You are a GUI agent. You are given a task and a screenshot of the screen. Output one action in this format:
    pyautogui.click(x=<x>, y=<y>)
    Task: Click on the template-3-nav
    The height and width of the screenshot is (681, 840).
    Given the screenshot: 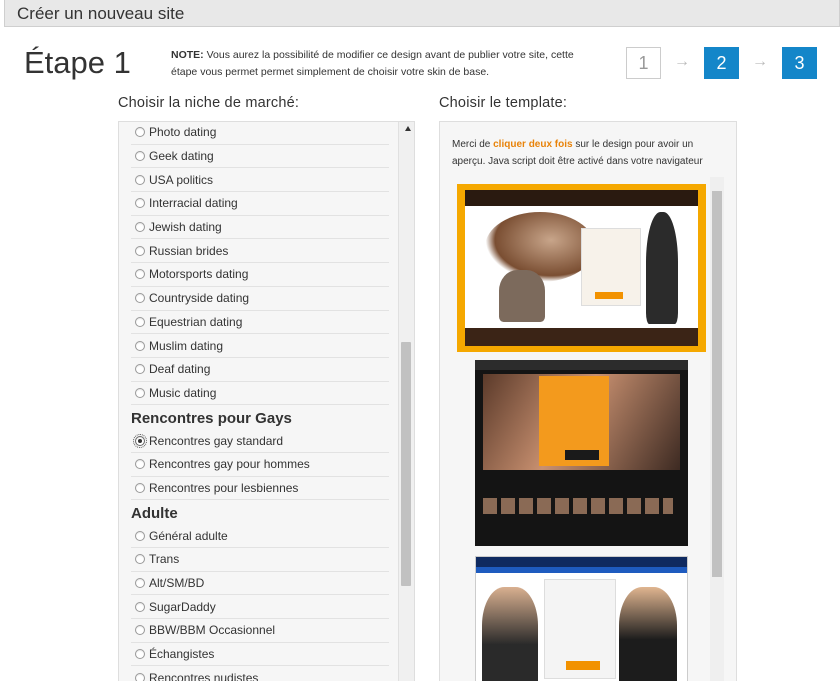 What is the action you would take?
    pyautogui.click(x=581, y=562)
    